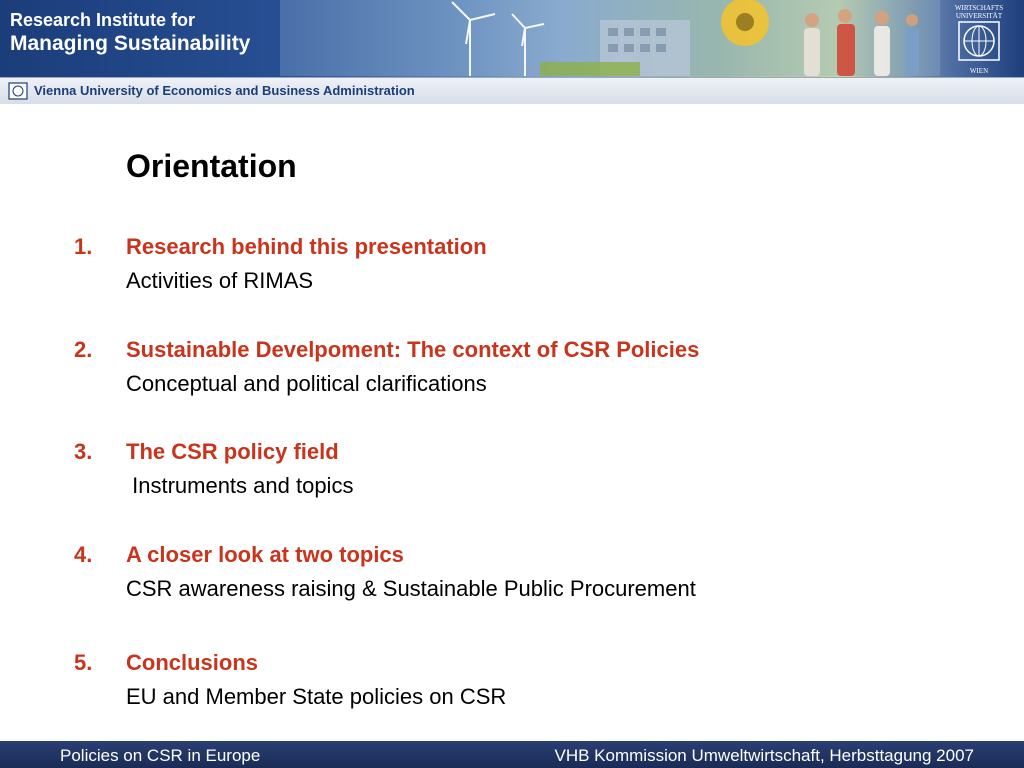 The width and height of the screenshot is (1024, 768). I want to click on logo-top-text: WIRTSCHAFTS UNIVERSITÄT, so click(979, 12).